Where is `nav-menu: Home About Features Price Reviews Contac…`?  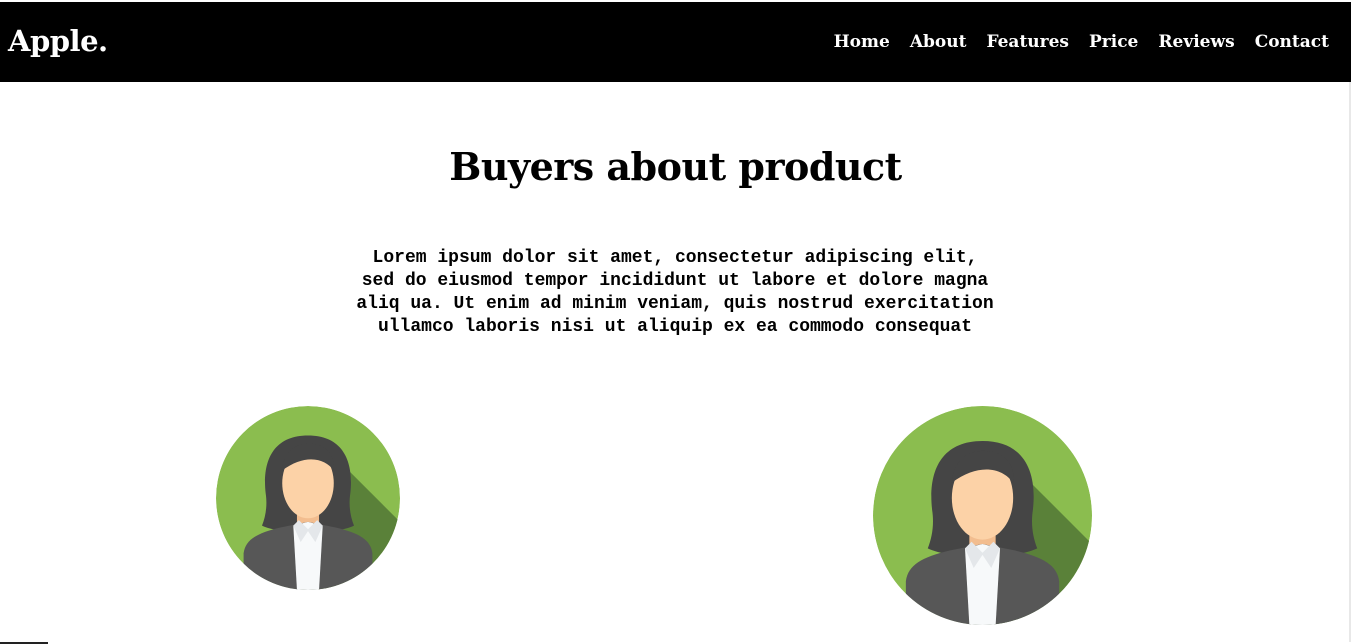
nav-menu: Home About Features Price Reviews Contac… is located at coordinates (1081, 42).